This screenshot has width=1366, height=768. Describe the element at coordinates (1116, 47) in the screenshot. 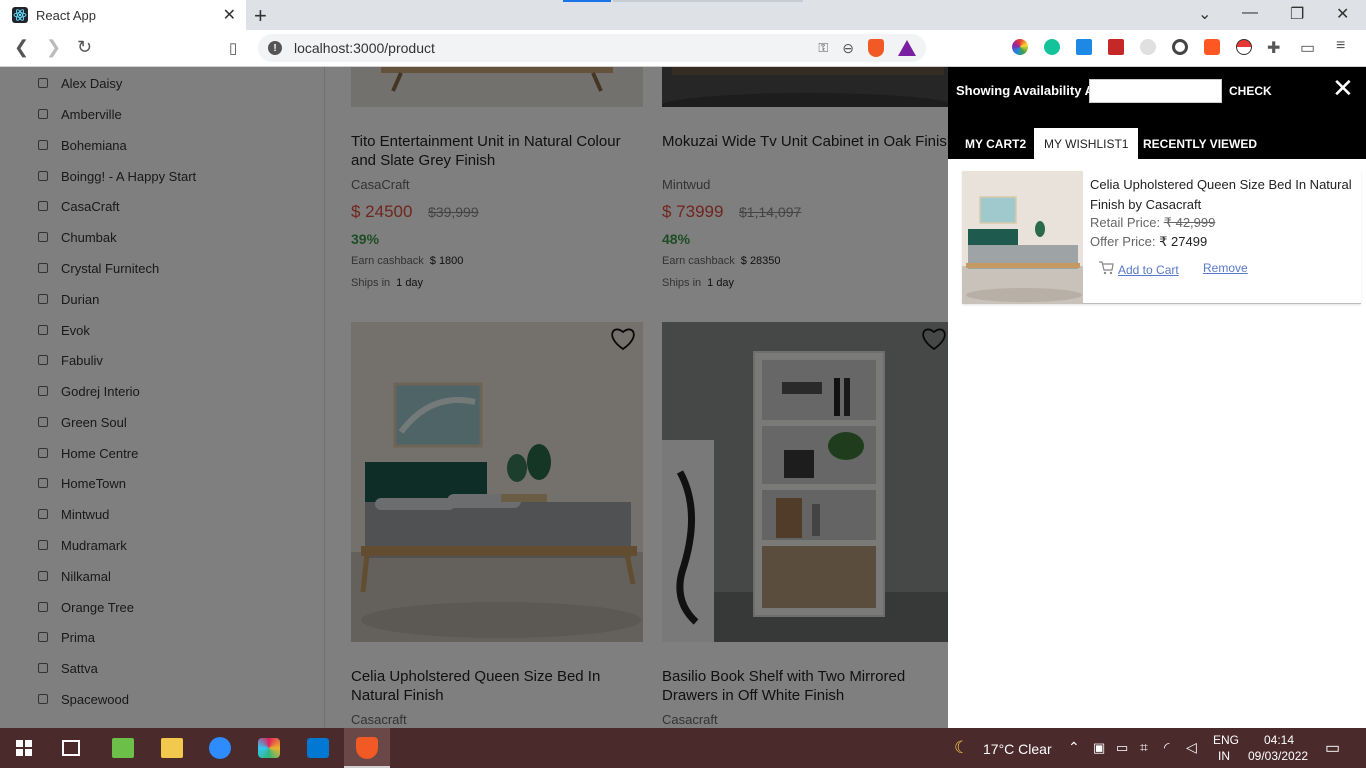

I see `screenshot-extension-icon` at that location.